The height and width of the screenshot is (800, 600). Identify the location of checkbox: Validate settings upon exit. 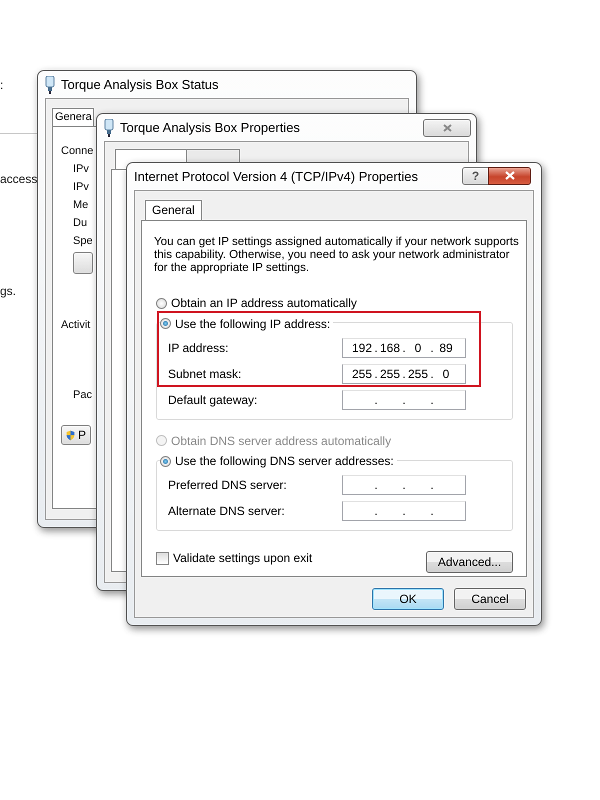
(234, 558).